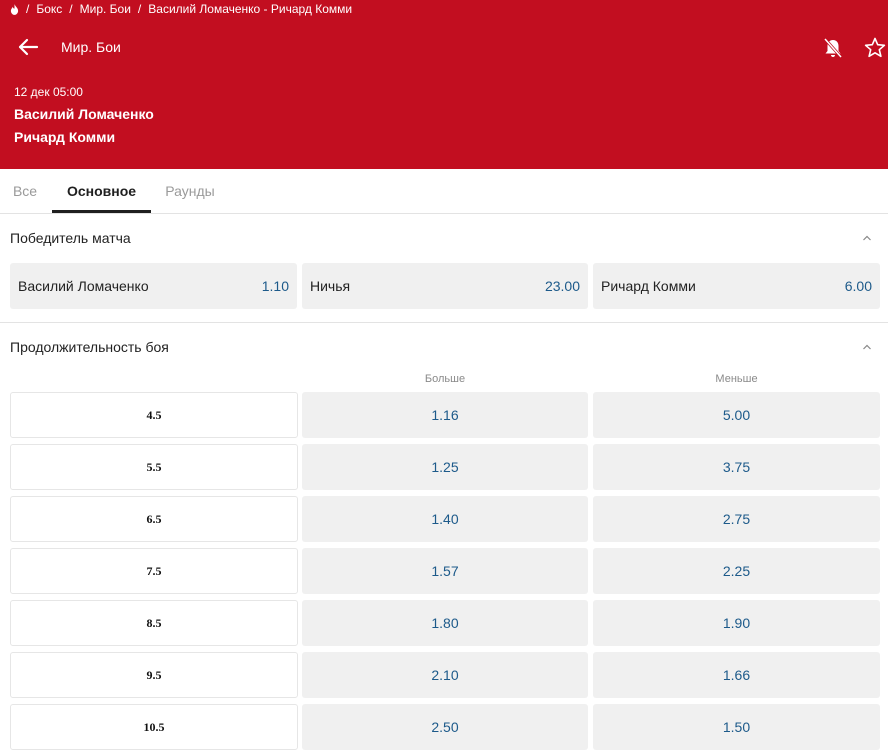 The width and height of the screenshot is (888, 750). I want to click on outcome-draw: Ничья 23.00, so click(445, 286).